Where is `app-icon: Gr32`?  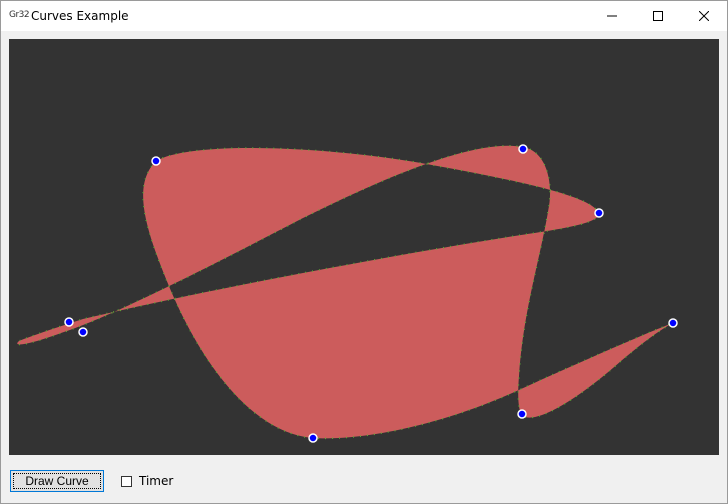
app-icon: Gr32 is located at coordinates (19, 15).